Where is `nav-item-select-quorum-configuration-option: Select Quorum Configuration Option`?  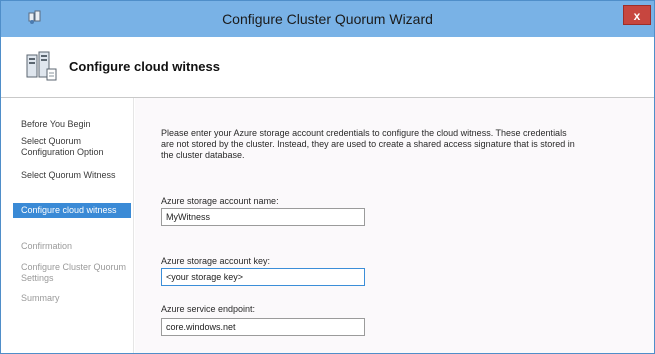 nav-item-select-quorum-configuration-option: Select Quorum Configuration Option is located at coordinates (72, 147).